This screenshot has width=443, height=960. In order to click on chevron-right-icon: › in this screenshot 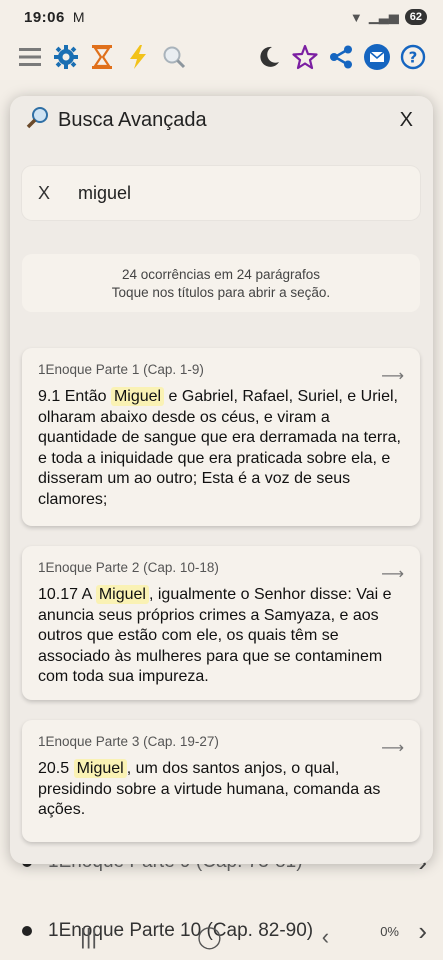, I will do `click(422, 931)`.